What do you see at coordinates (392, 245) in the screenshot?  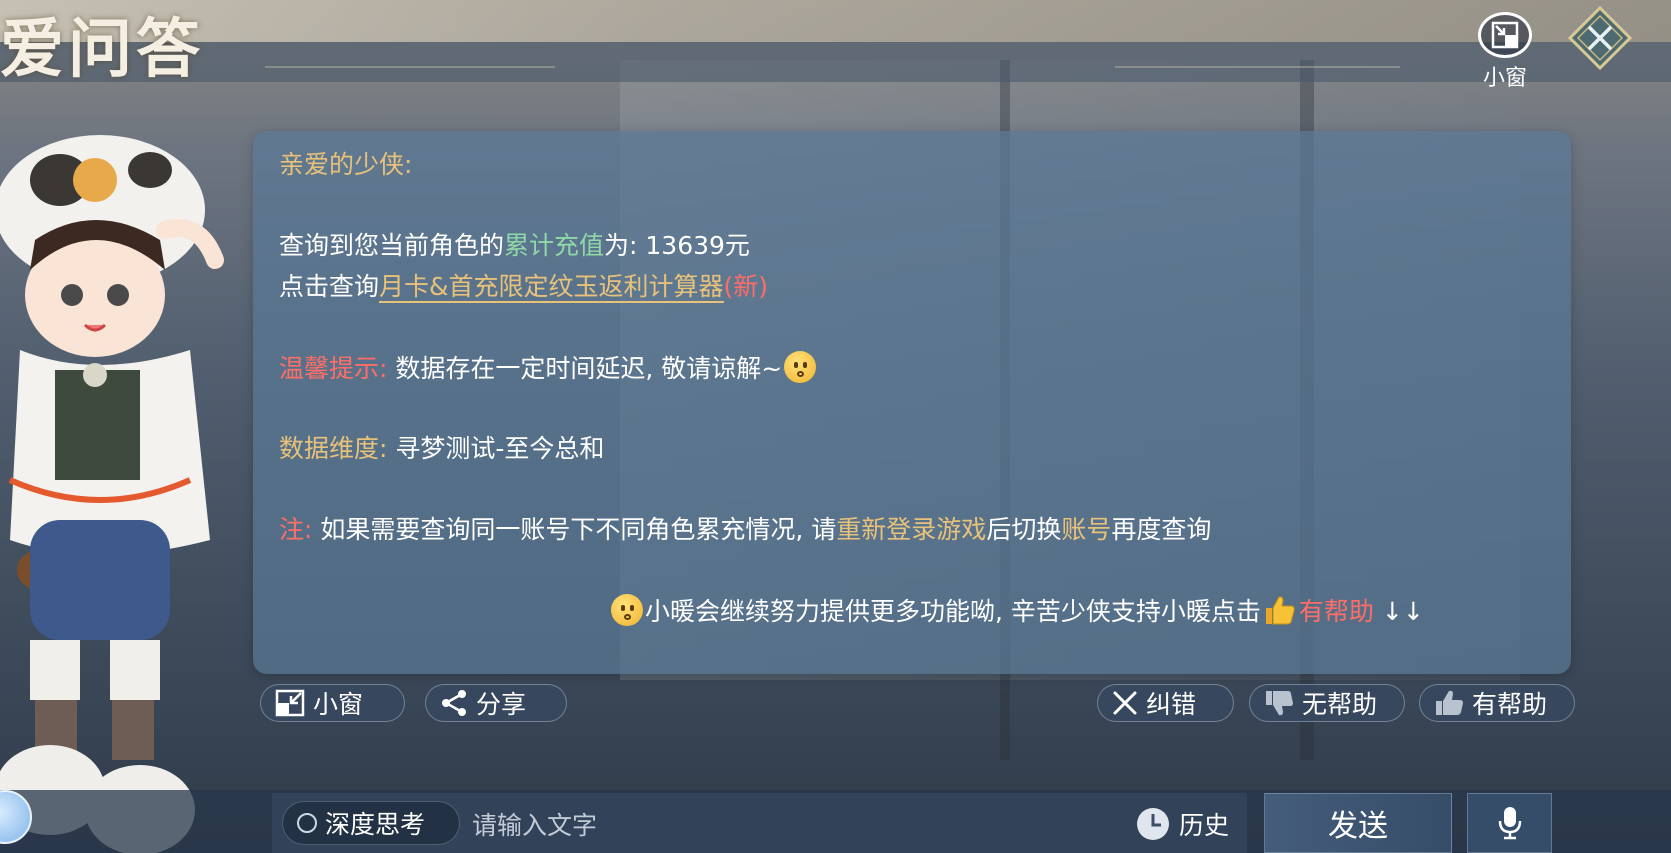 I see `recharge-prefix: 查询到您当前角色的` at bounding box center [392, 245].